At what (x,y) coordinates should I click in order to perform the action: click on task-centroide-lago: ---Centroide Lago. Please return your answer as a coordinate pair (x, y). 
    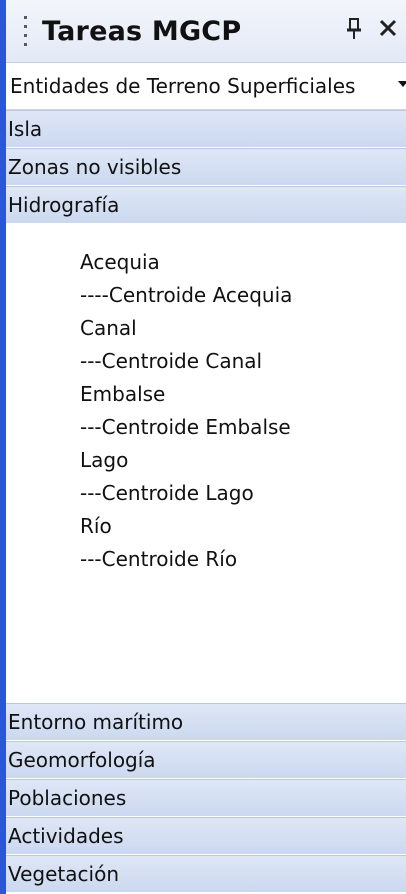
    Looking at the image, I should click on (243, 493).